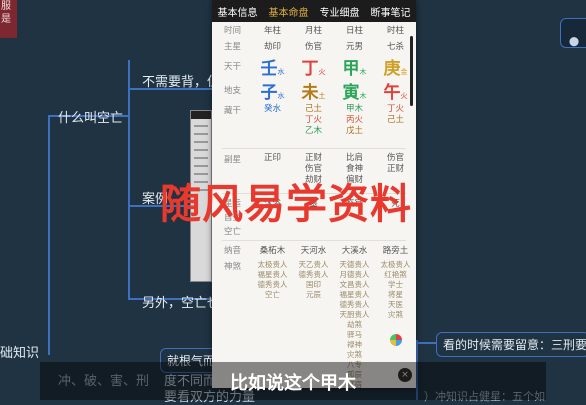 Image resolution: width=586 pixels, height=405 pixels. What do you see at coordinates (354, 31) in the screenshot?
I see `header-day: 日柱` at bounding box center [354, 31].